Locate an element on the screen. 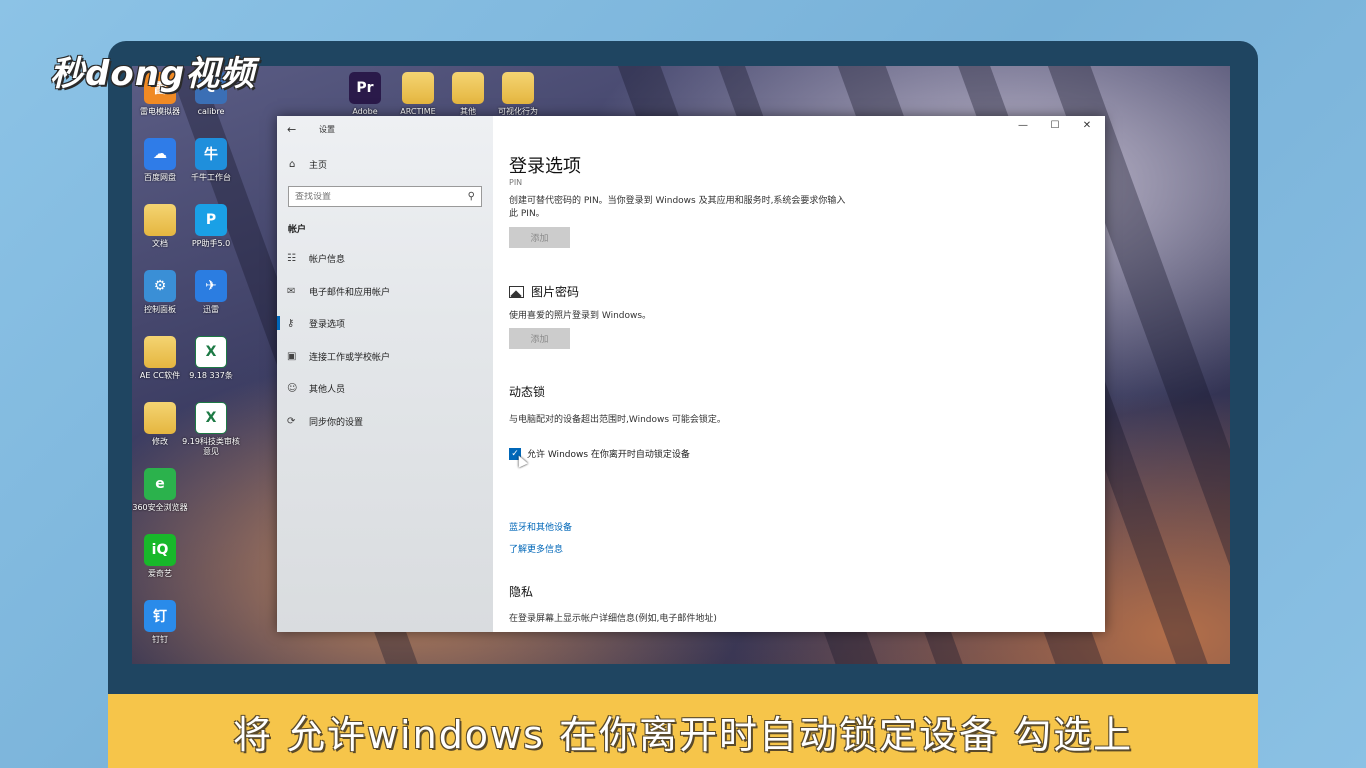 The image size is (1366, 768). sync-icon: ⟳ is located at coordinates (291, 421).